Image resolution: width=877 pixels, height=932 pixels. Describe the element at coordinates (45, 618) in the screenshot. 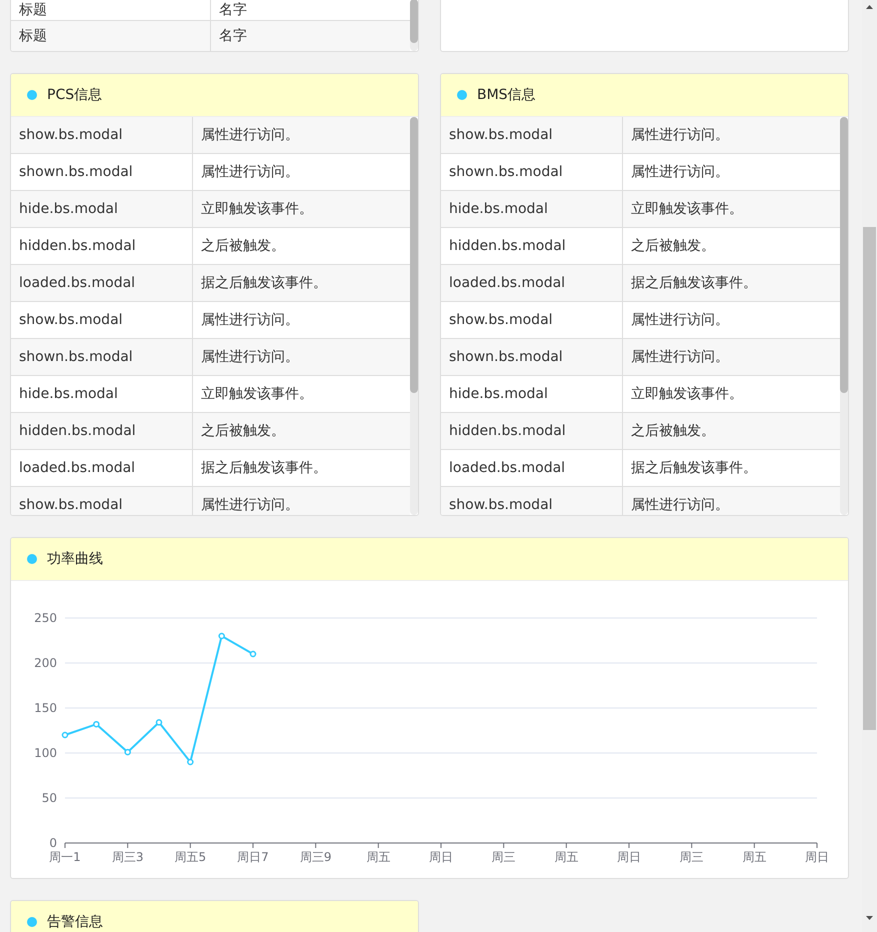

I see `axis-label: 250` at that location.